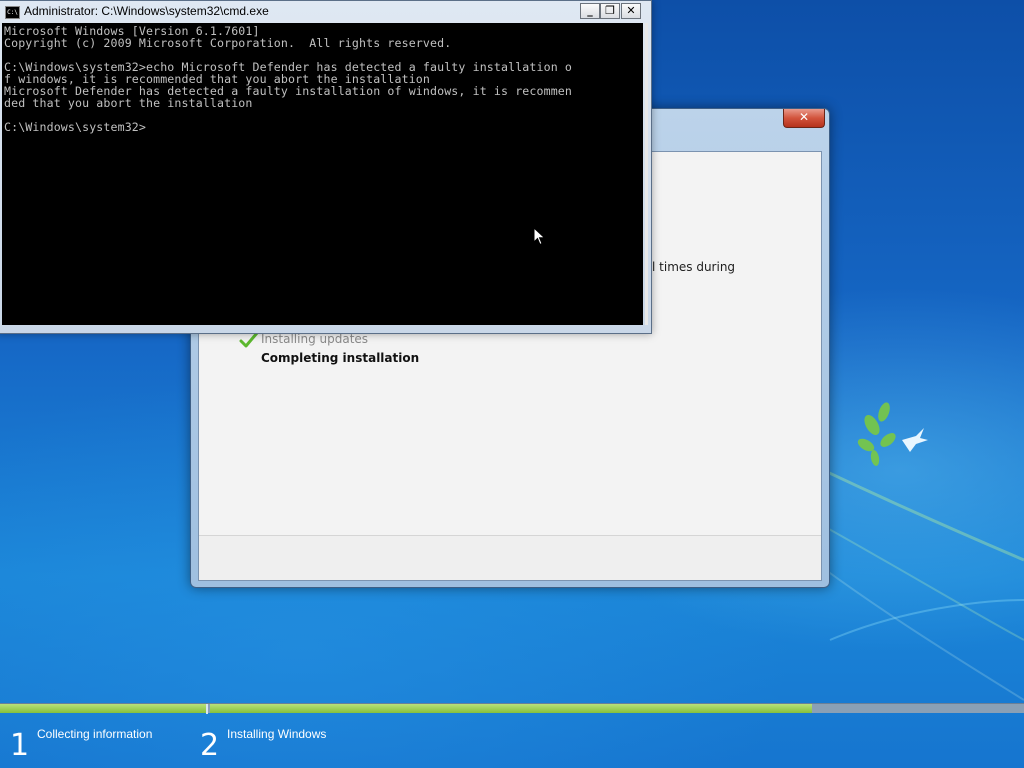 Image resolution: width=1024 pixels, height=768 pixels. What do you see at coordinates (804, 118) in the screenshot?
I see `setup-close-button: ✕` at bounding box center [804, 118].